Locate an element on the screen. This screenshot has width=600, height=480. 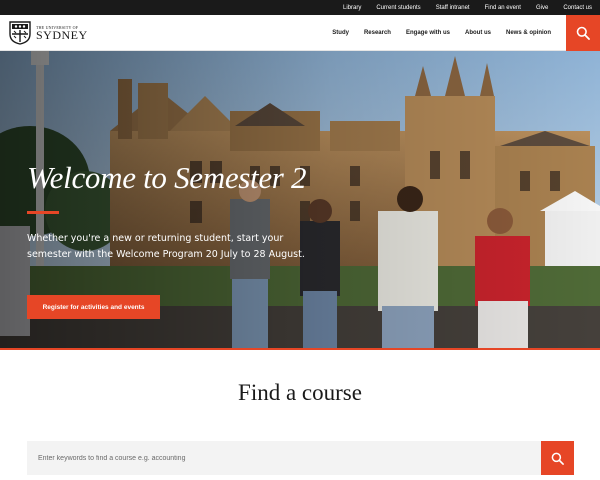
nav-research: Research is located at coordinates (377, 33).